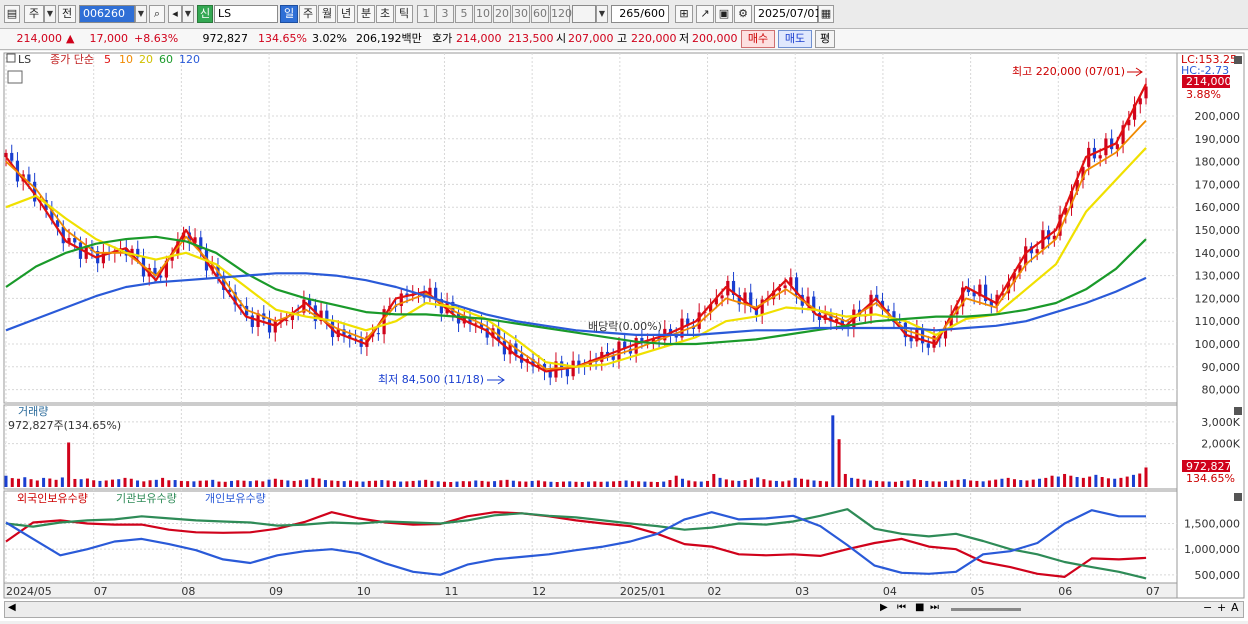  I want to click on interval-3: 3, so click(445, 14).